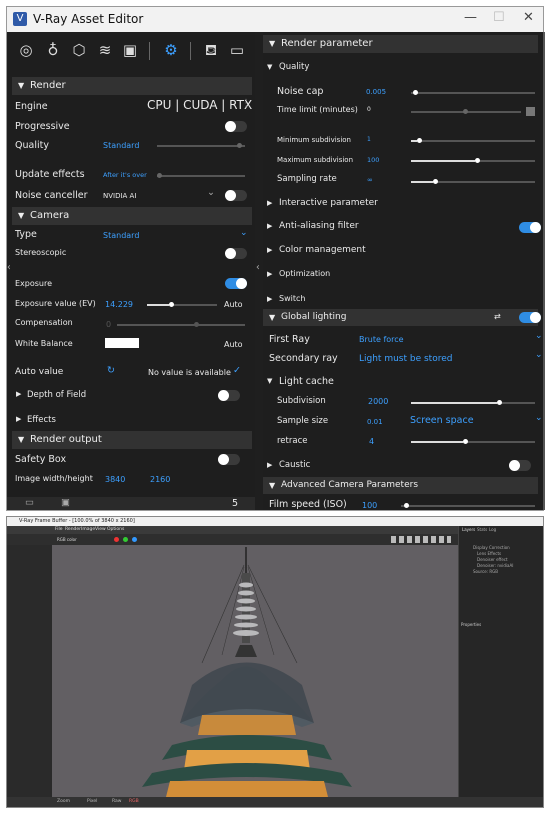  I want to click on save-icon: ▣, so click(65, 502).